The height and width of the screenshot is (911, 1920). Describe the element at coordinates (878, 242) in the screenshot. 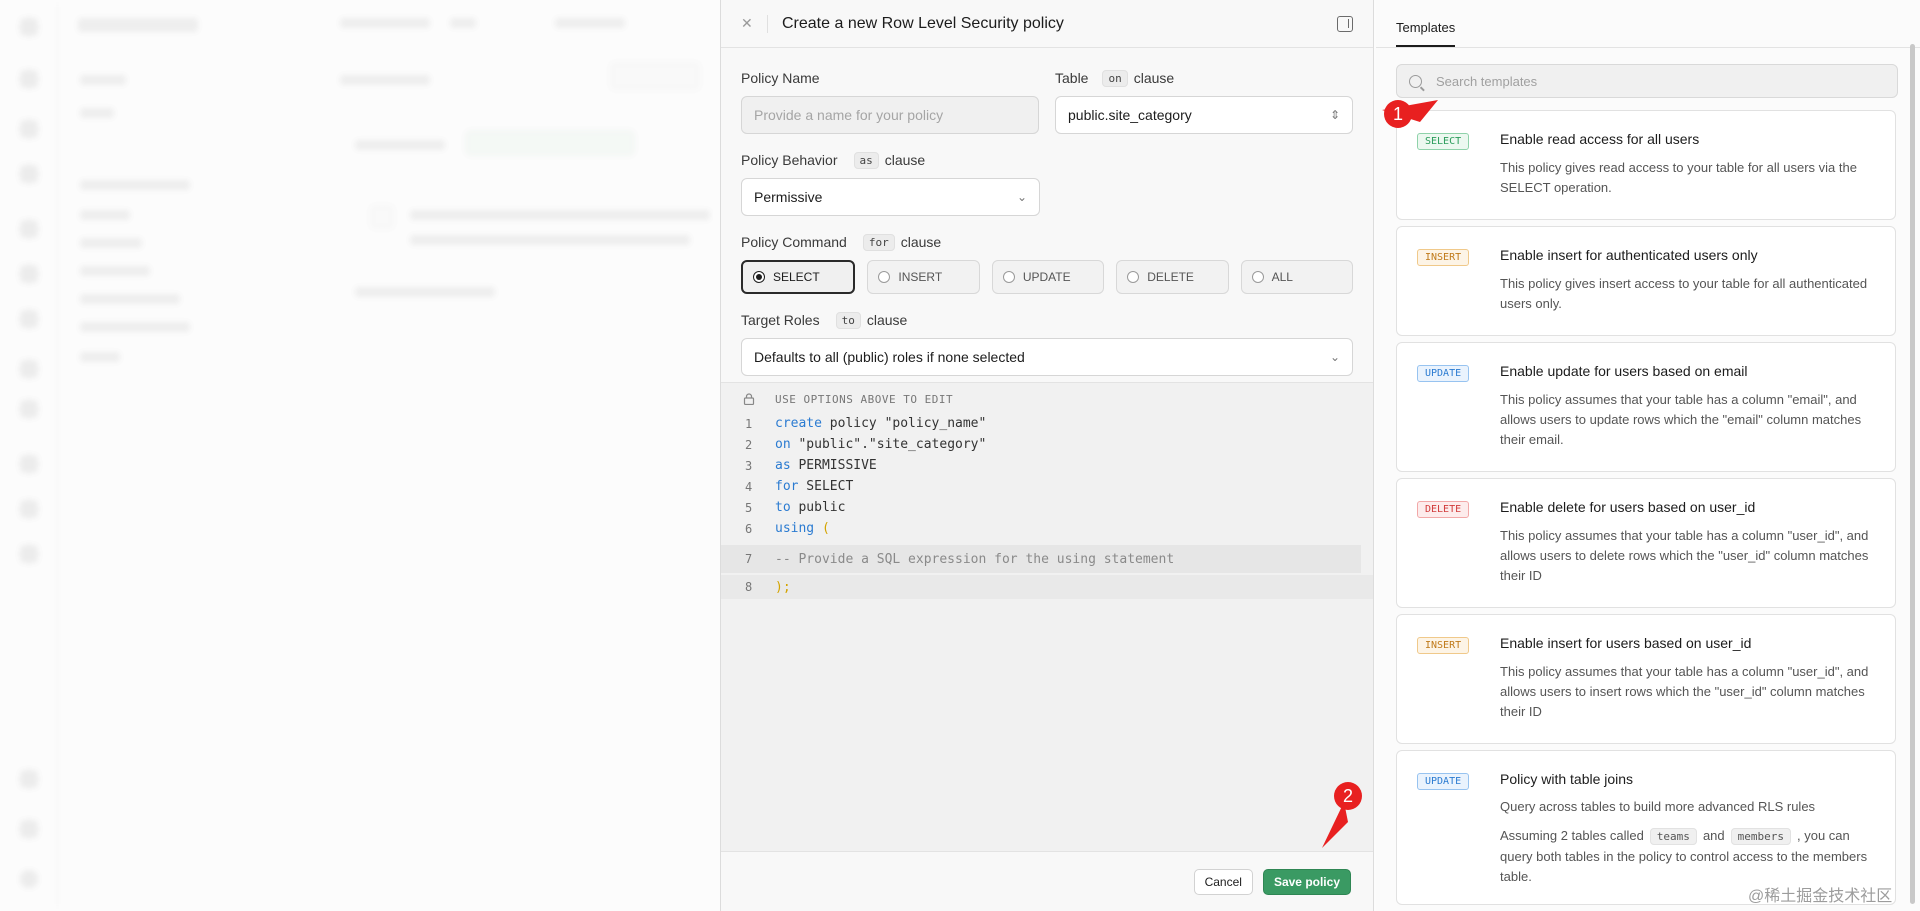

I see `for-keyword-tag: for` at that location.